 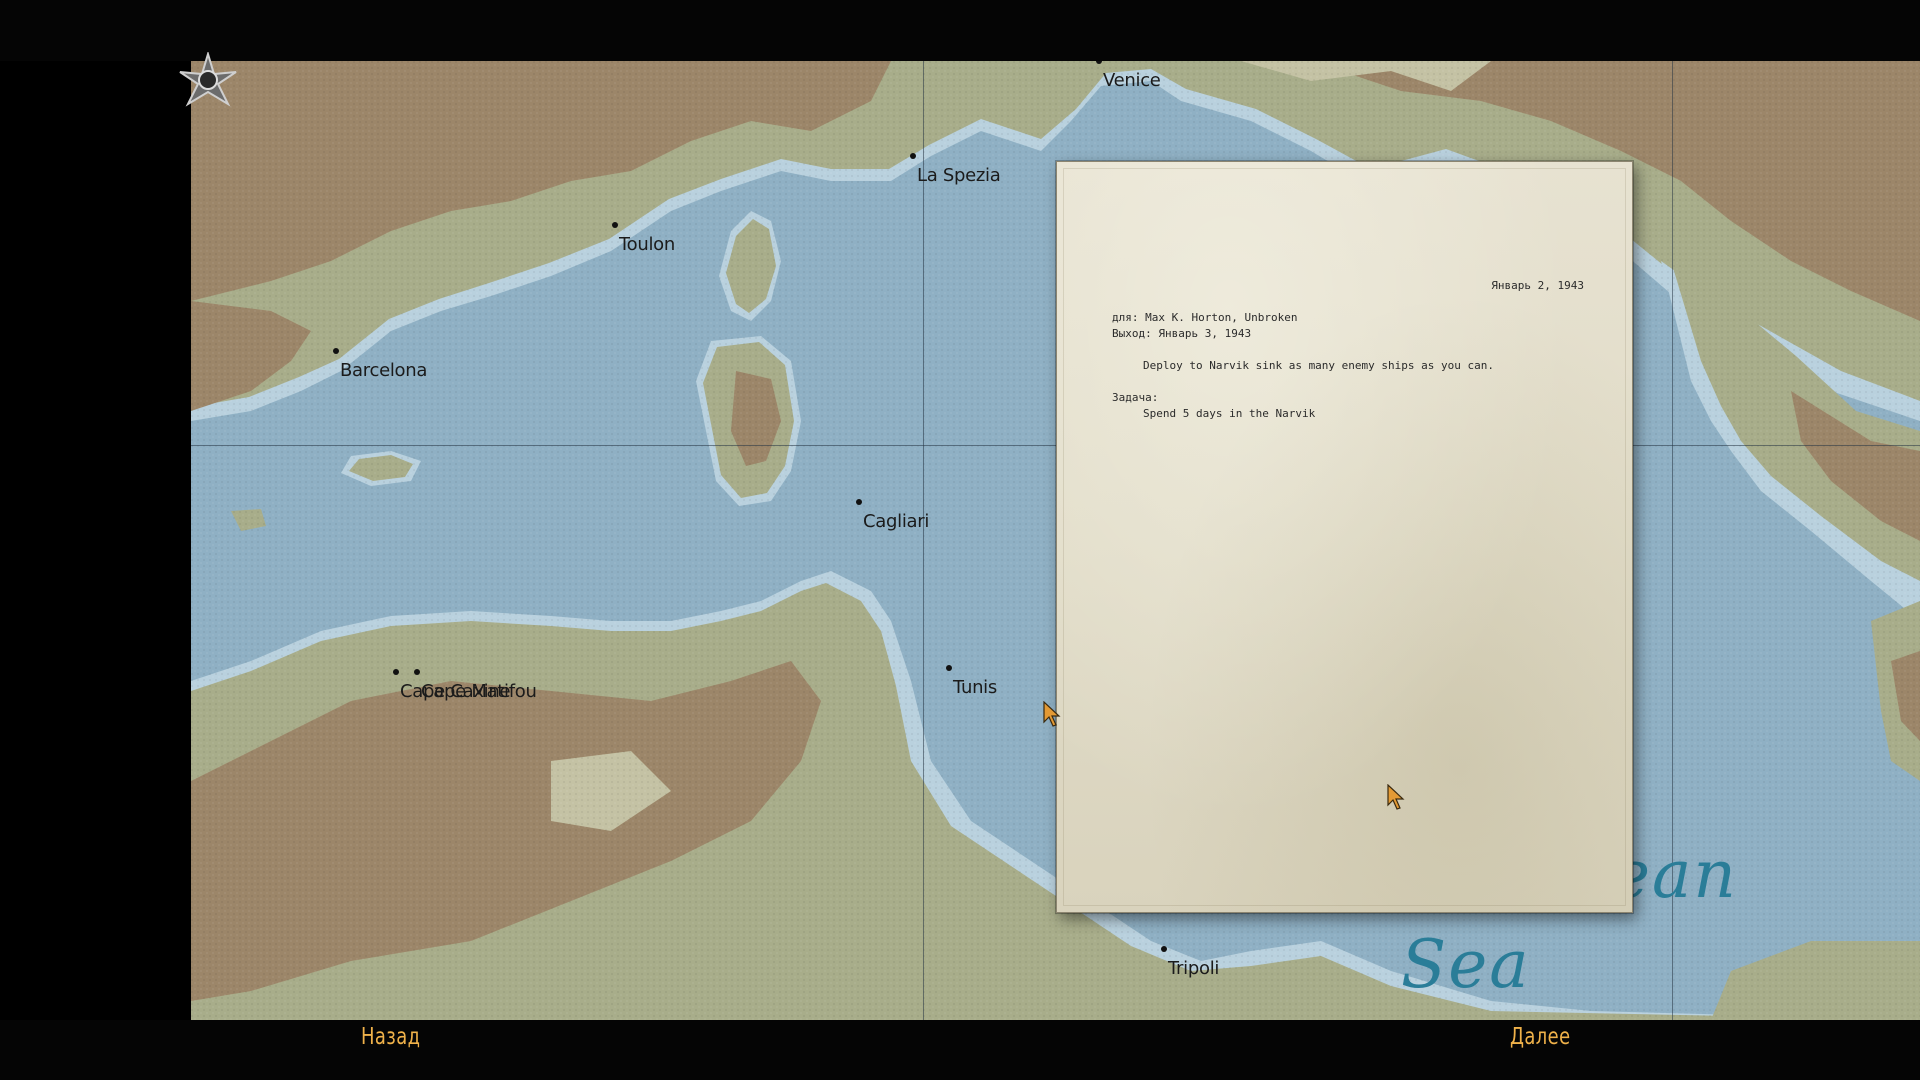 I want to click on city-name: La Spezia, so click(x=959, y=175).